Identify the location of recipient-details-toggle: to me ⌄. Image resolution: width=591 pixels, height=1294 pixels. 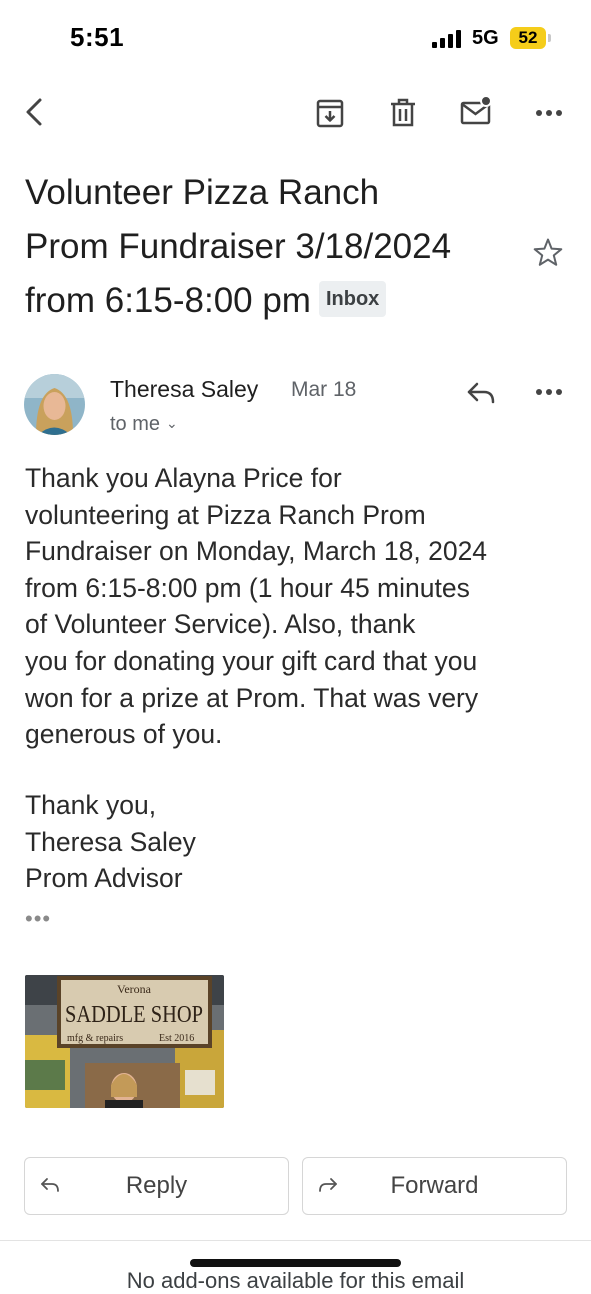
(144, 424).